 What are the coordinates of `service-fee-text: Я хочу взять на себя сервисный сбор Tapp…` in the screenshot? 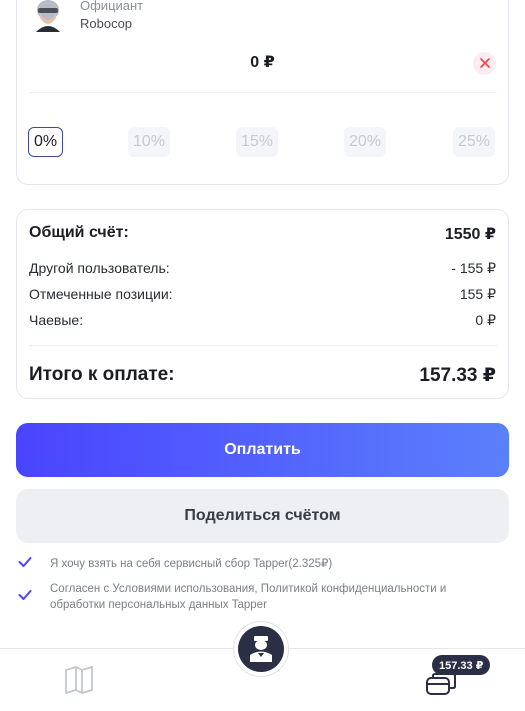 It's located at (191, 564).